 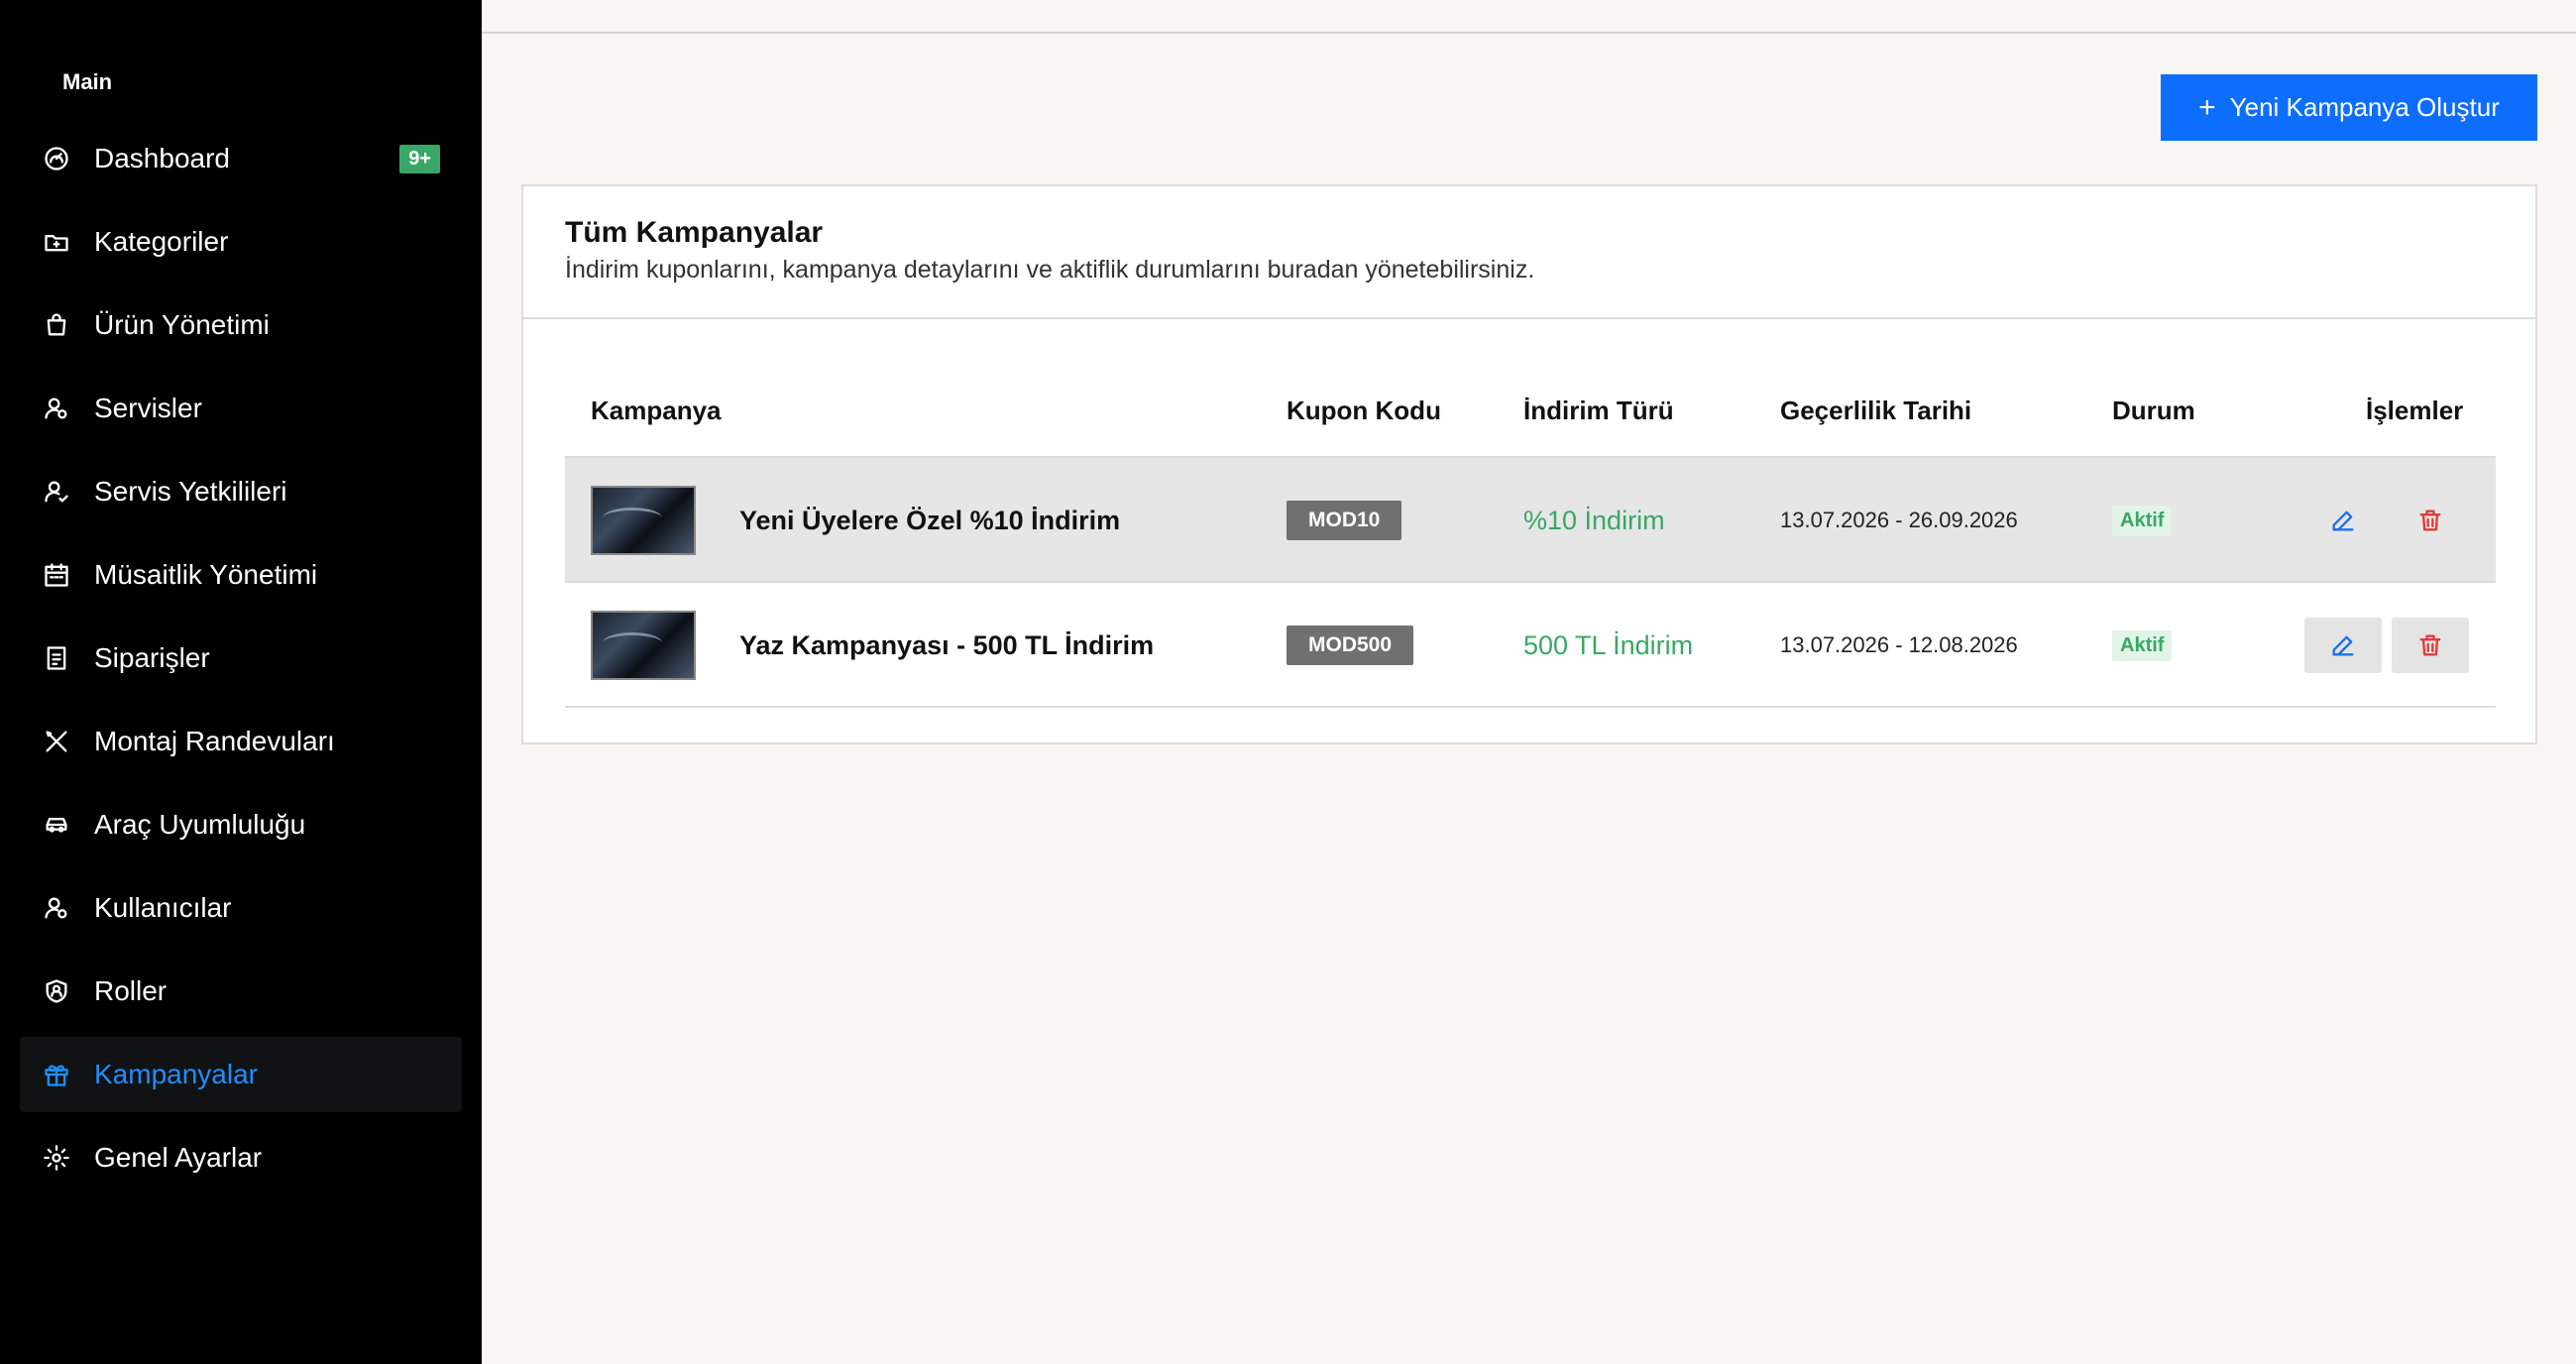 I want to click on discount-type: %10 İndirim, so click(x=1594, y=520).